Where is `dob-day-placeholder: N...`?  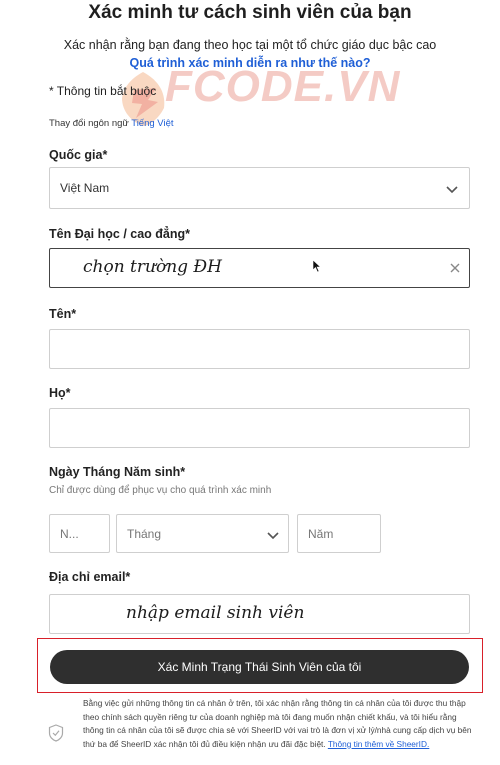
dob-day-placeholder: N... is located at coordinates (69, 533).